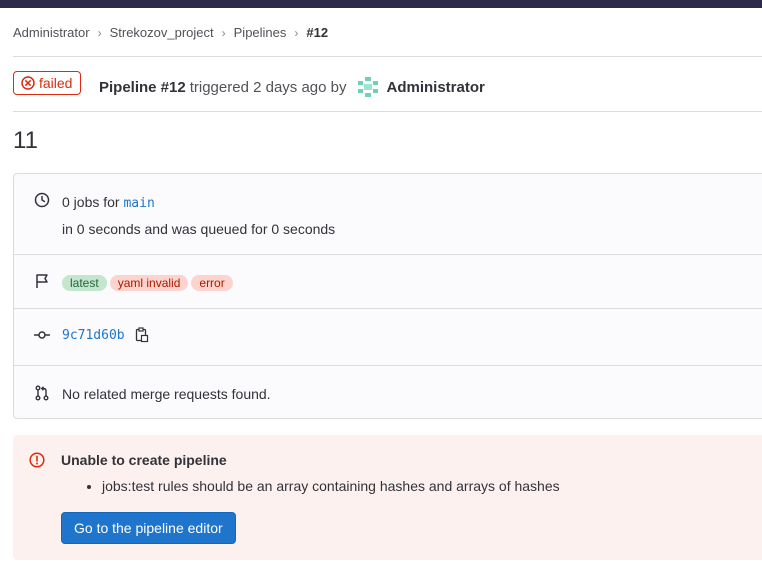 The height and width of the screenshot is (576, 762). What do you see at coordinates (148, 528) in the screenshot?
I see `pipeline-editor-button: Go to the pipeline editor` at bounding box center [148, 528].